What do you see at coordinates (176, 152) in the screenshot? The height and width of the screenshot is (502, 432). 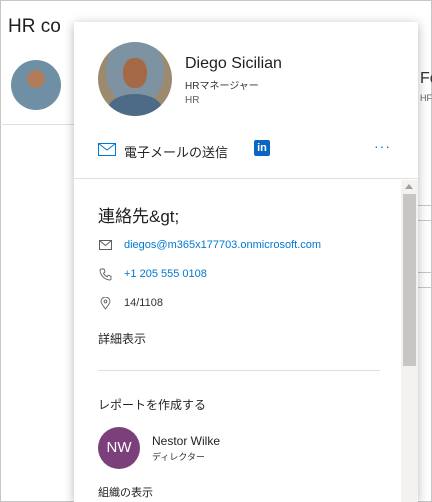 I see `send-email-label: 電子メールの送信` at bounding box center [176, 152].